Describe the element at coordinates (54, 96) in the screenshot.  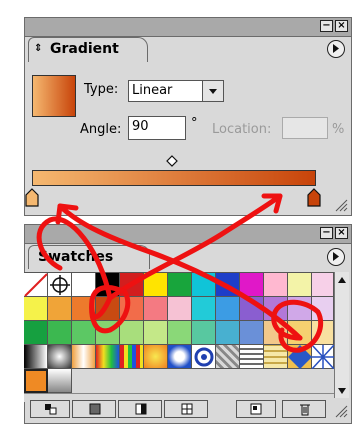
I see `gradient-preview-icon` at that location.